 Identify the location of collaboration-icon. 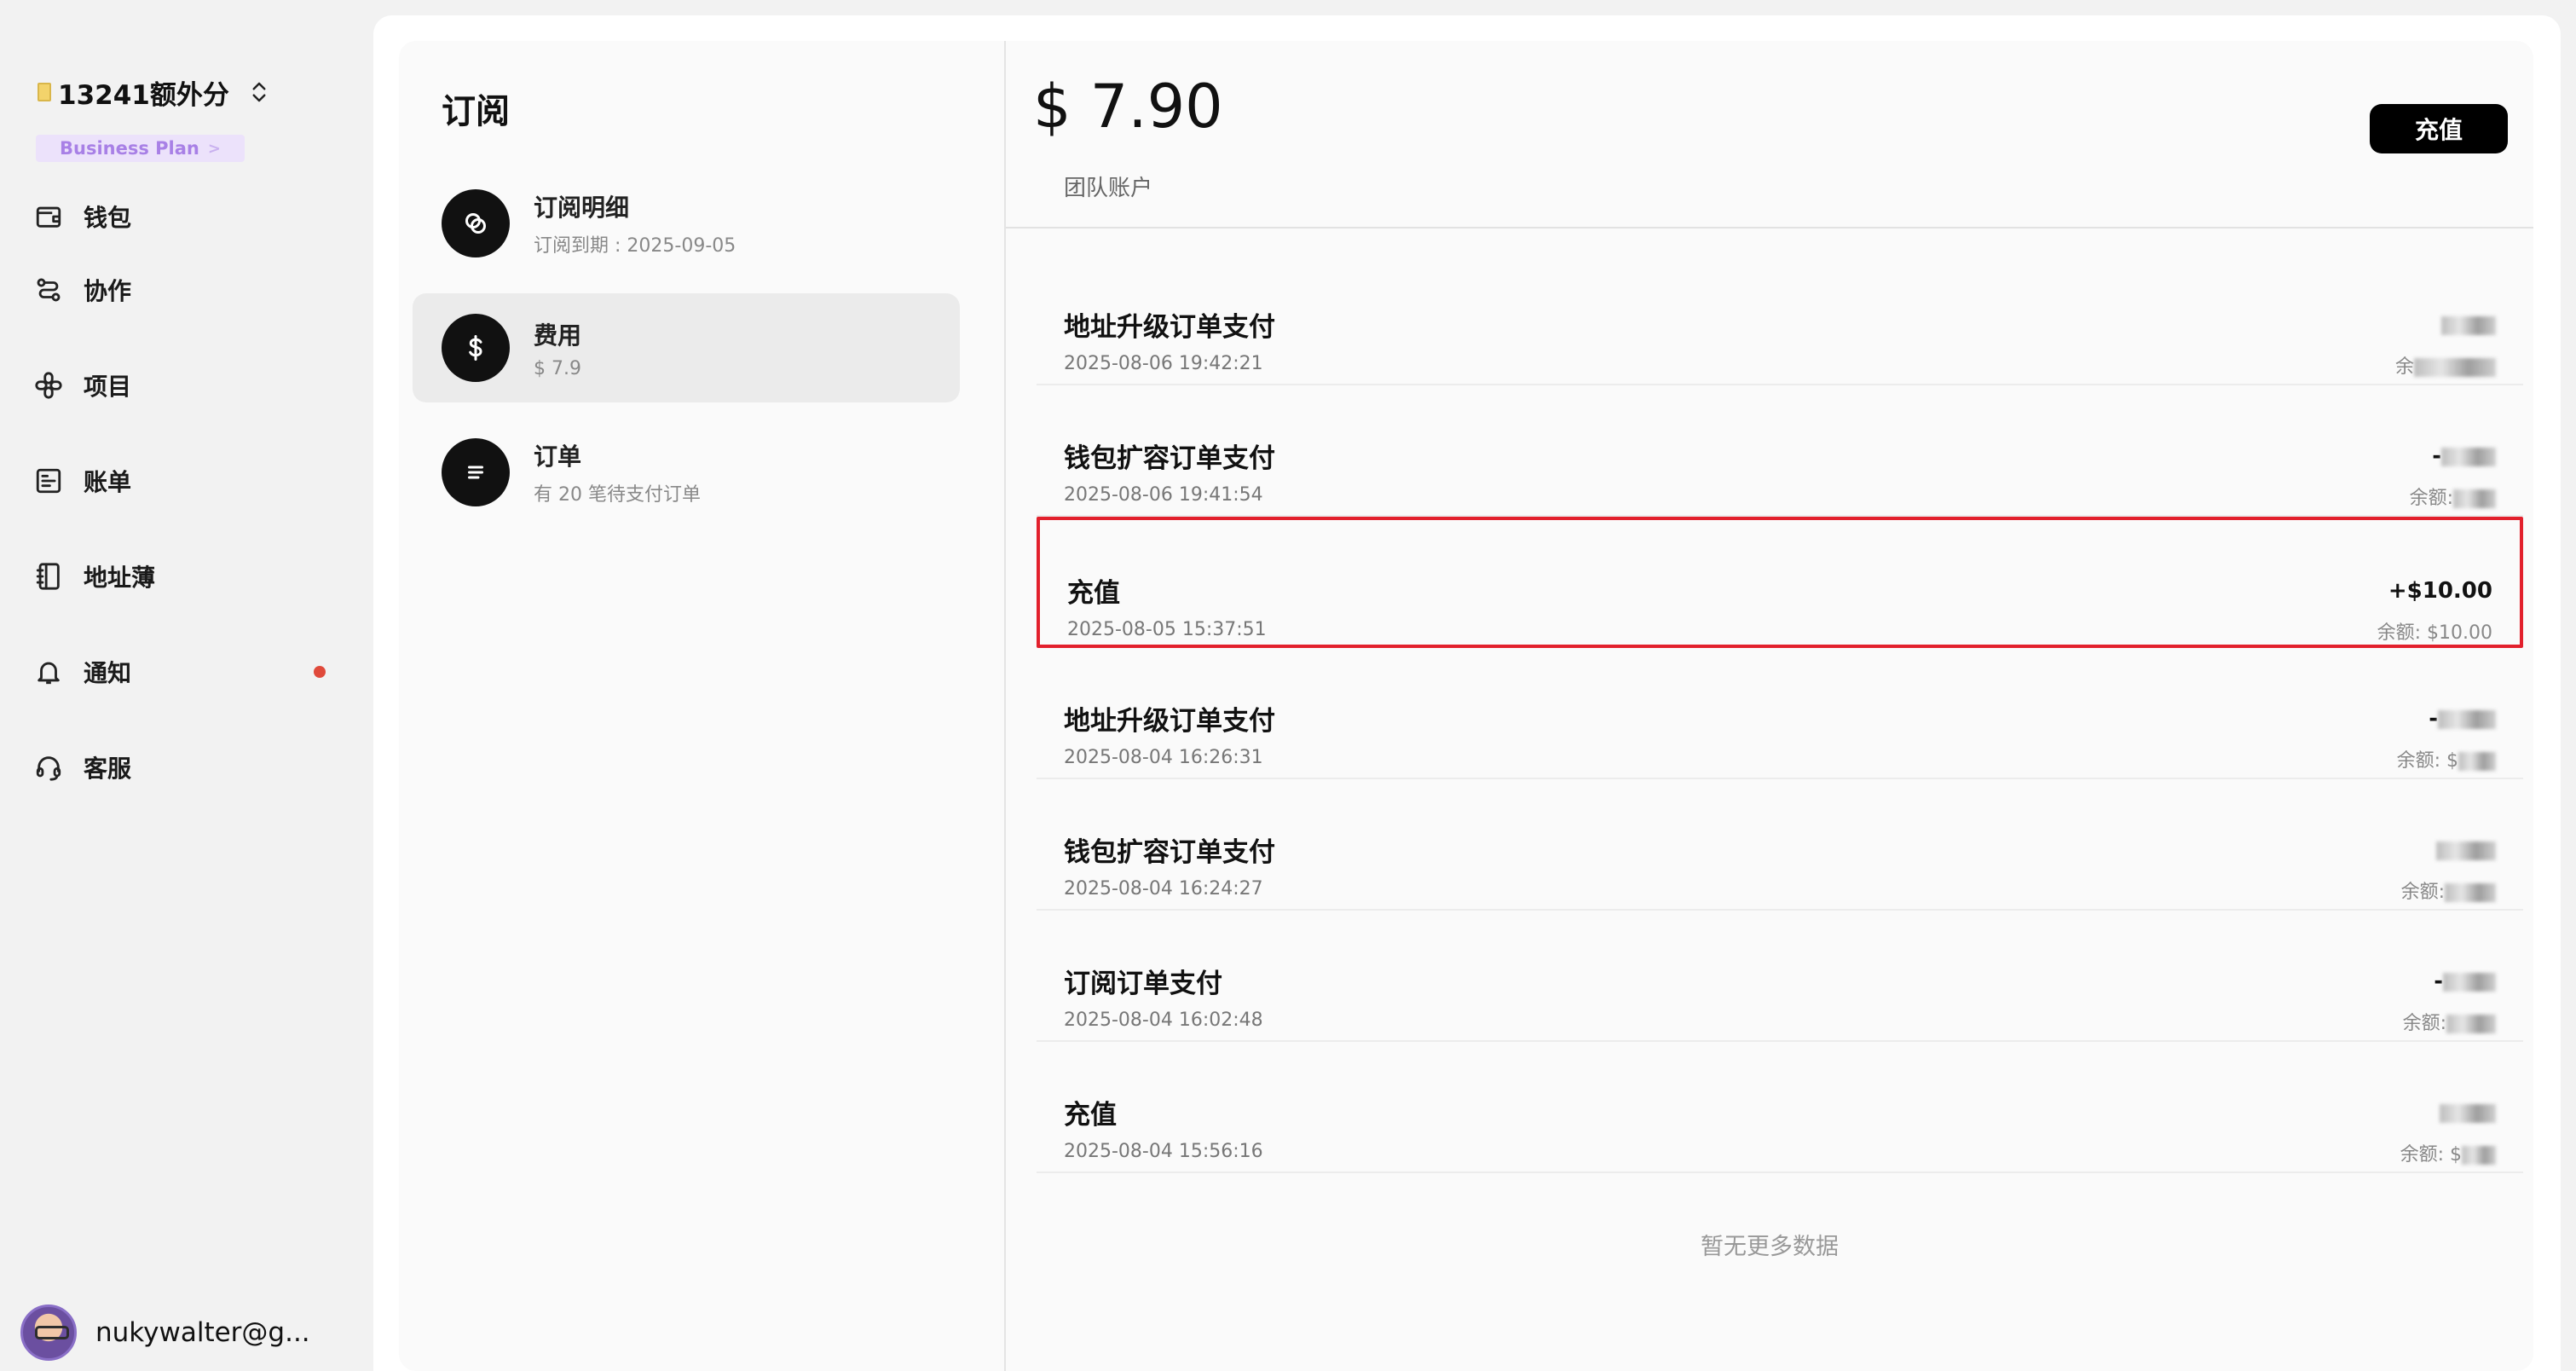
(49, 290).